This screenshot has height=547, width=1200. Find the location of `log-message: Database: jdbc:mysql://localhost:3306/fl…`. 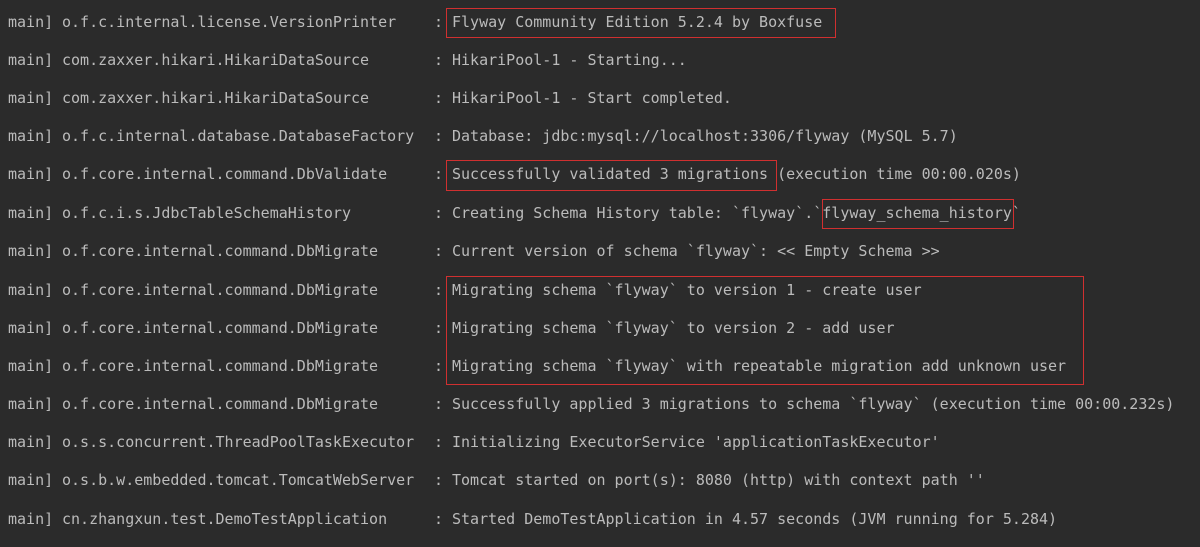

log-message: Database: jdbc:mysql://localhost:3306/fl… is located at coordinates (705, 136).